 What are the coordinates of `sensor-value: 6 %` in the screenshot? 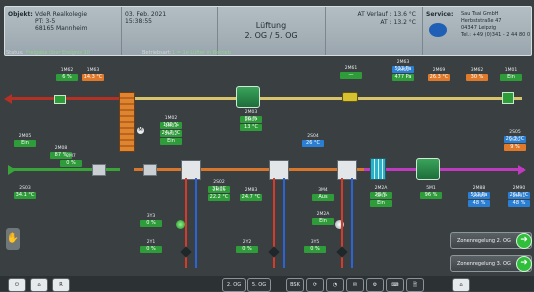 It's located at (67, 77).